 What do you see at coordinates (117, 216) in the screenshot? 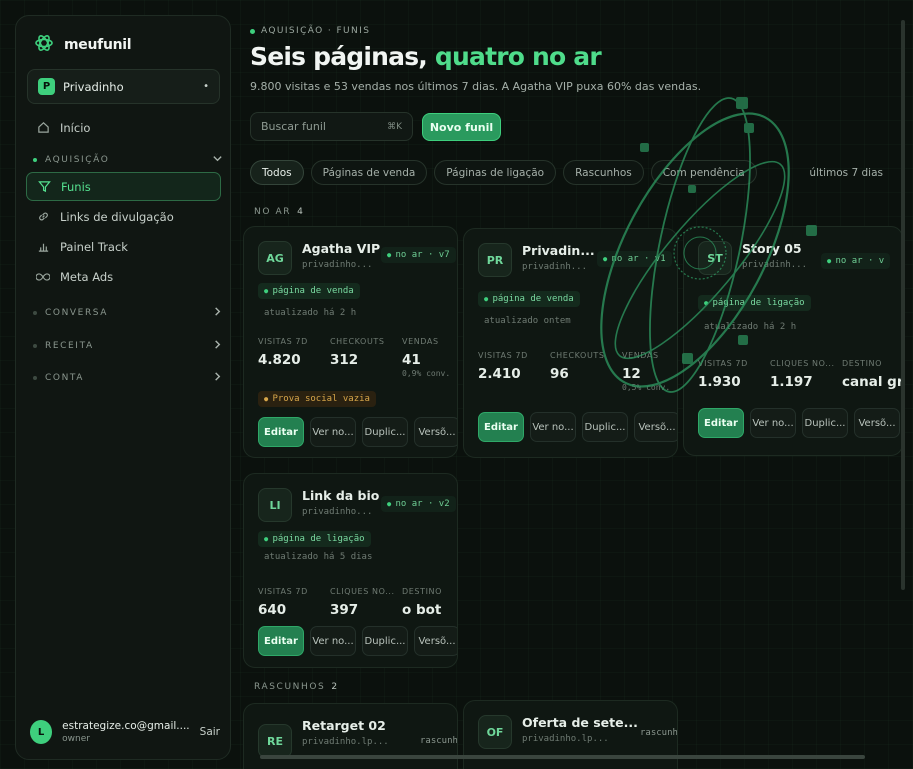
I see `nav-links-label: Links de divulgação` at bounding box center [117, 216].